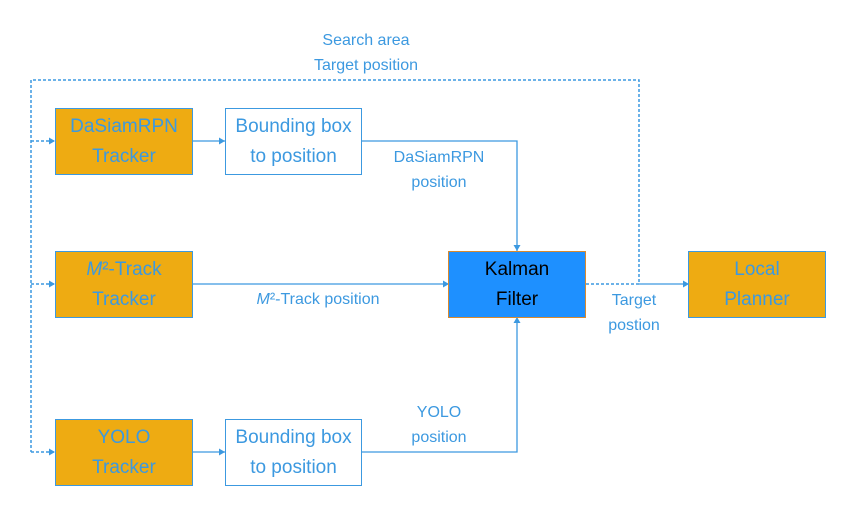 This screenshot has width=856, height=515. Describe the element at coordinates (757, 284) in the screenshot. I see `local-planner-node: Local Planner` at that location.